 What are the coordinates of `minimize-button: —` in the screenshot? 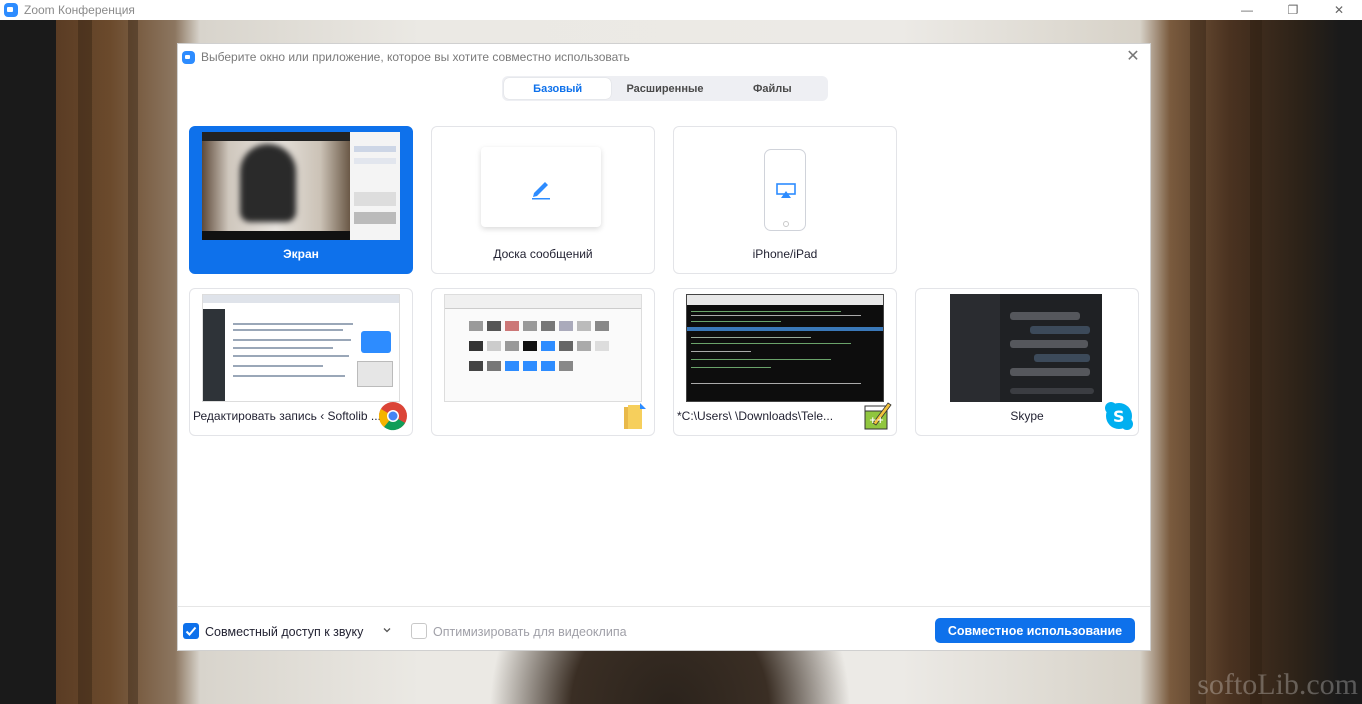 It's located at (1247, 10).